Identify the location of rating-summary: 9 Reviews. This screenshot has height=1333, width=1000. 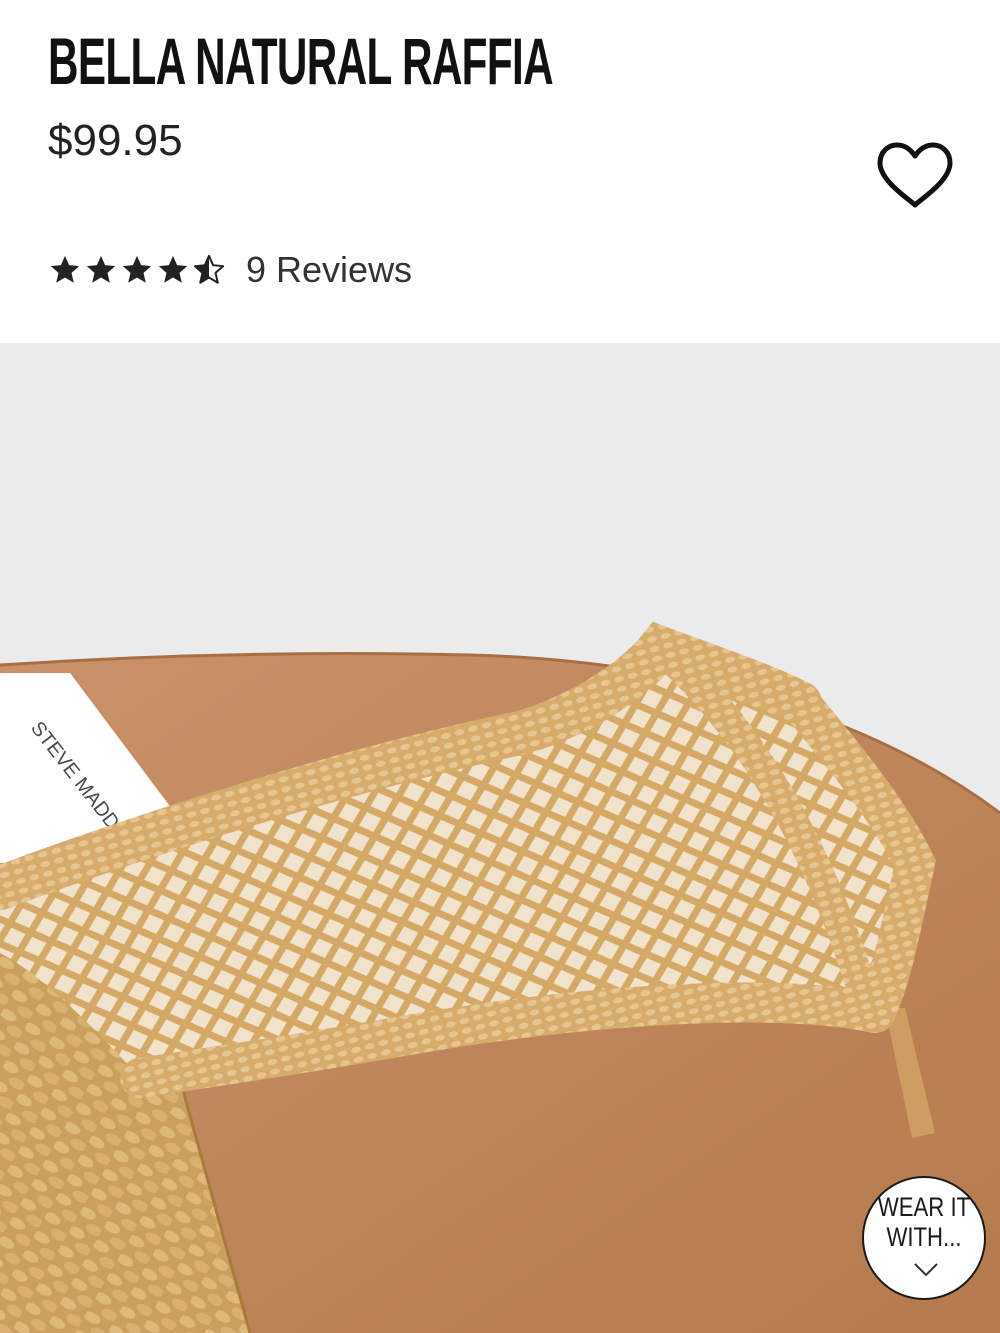
(230, 270).